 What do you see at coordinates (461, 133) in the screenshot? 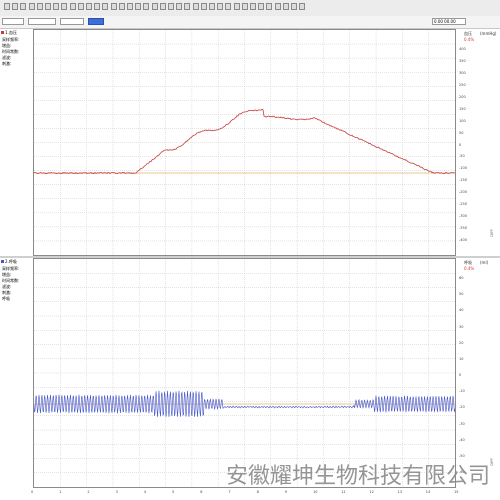
I see `yt1-tick: 50` at bounding box center [461, 133].